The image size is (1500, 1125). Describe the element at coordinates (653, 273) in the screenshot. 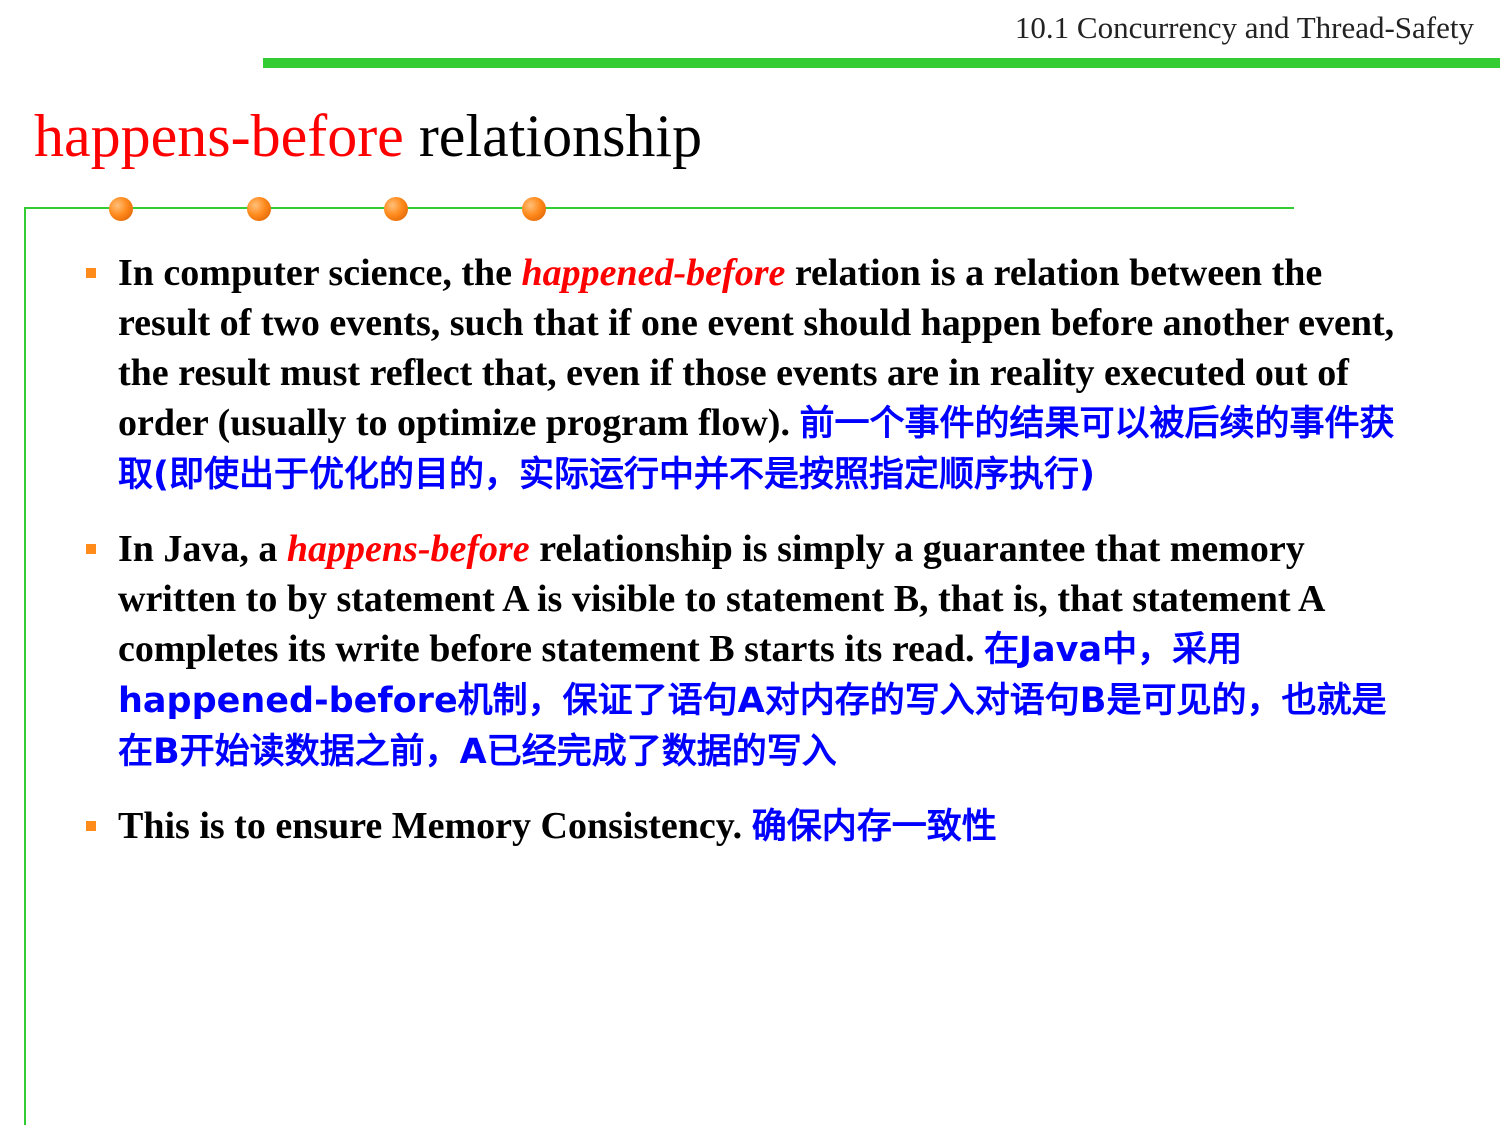

I see `bullet-emphasis: happened-before` at that location.